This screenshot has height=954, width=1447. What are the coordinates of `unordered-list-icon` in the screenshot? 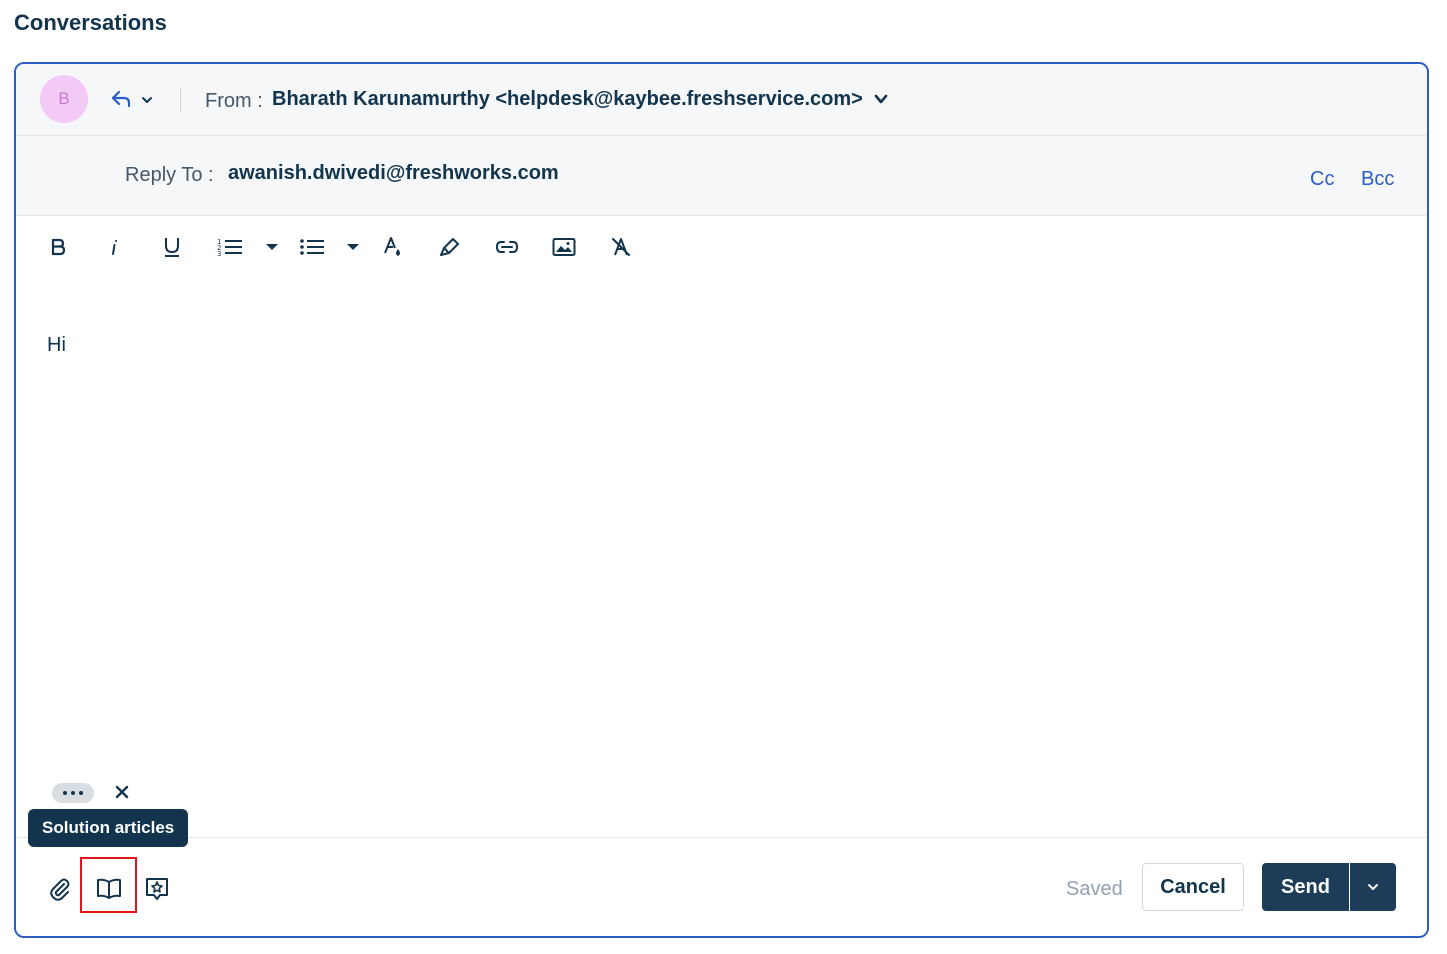 It's located at (312, 247).